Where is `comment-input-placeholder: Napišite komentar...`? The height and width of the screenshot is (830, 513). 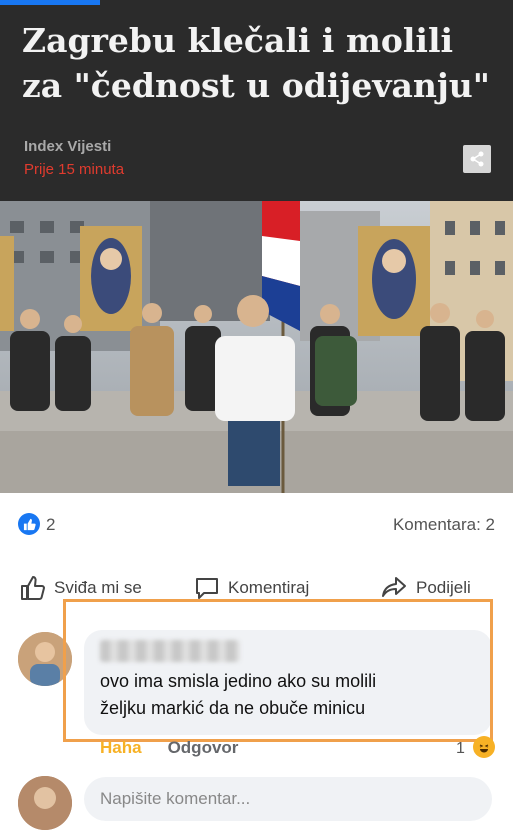
comment-input-placeholder: Napišite komentar... is located at coordinates (175, 798).